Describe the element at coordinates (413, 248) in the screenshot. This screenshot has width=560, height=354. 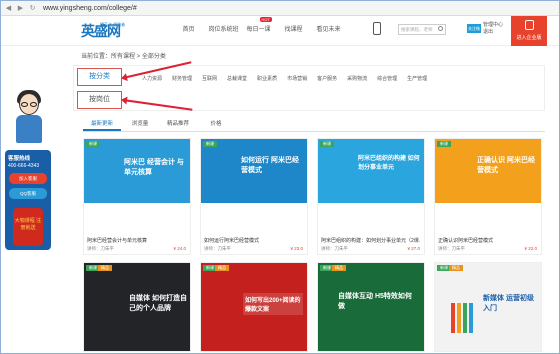
I see `course-price: ¥ 27.0` at that location.